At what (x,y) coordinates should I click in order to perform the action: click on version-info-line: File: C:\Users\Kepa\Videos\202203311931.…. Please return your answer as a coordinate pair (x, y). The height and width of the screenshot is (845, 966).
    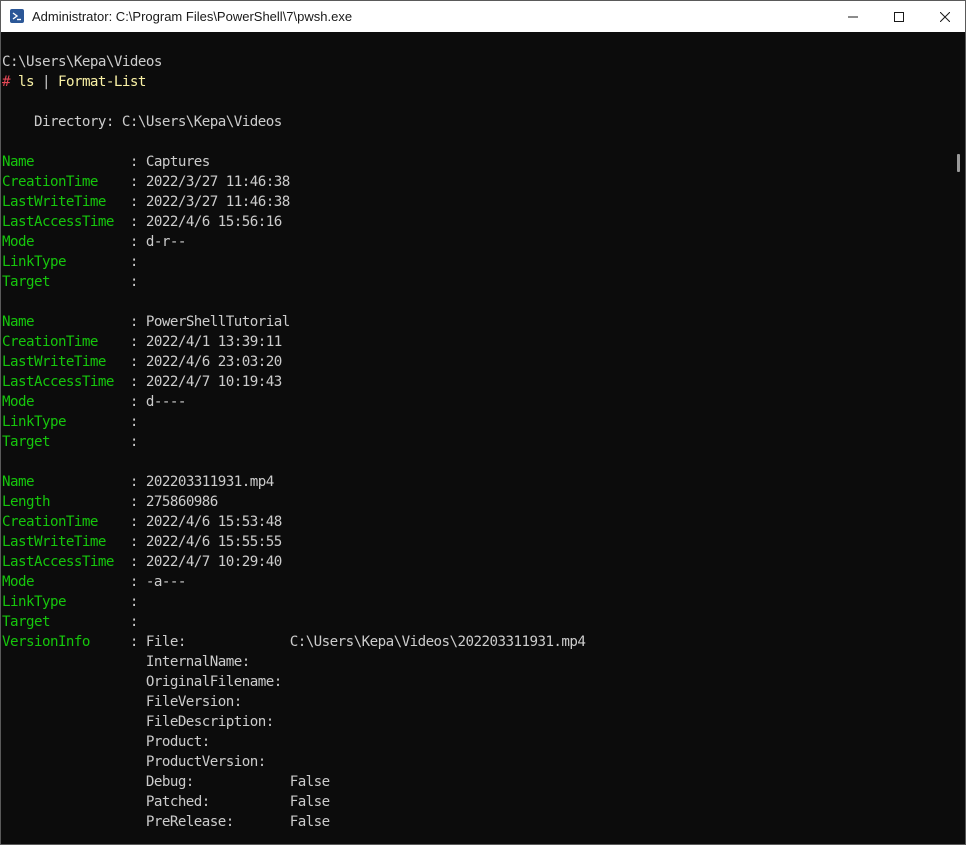
    Looking at the image, I should click on (365, 642).